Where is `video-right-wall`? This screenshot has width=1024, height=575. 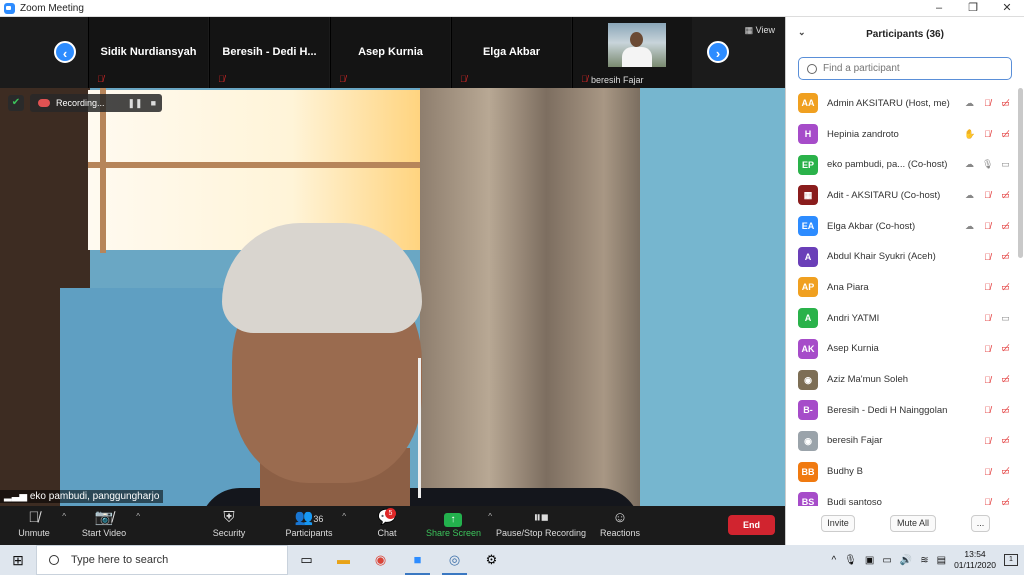
video-right-wall is located at coordinates (712, 297).